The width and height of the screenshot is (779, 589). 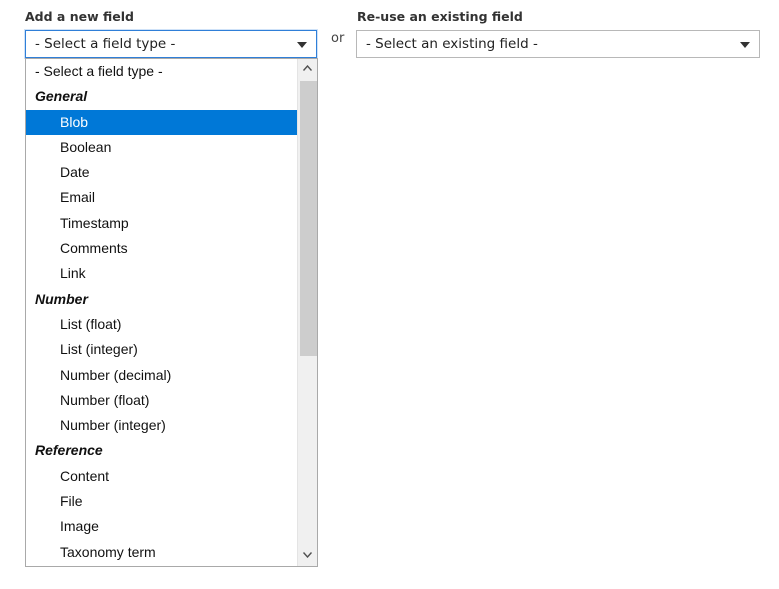 What do you see at coordinates (161, 122) in the screenshot?
I see `dropdown-option-selected: Blob` at bounding box center [161, 122].